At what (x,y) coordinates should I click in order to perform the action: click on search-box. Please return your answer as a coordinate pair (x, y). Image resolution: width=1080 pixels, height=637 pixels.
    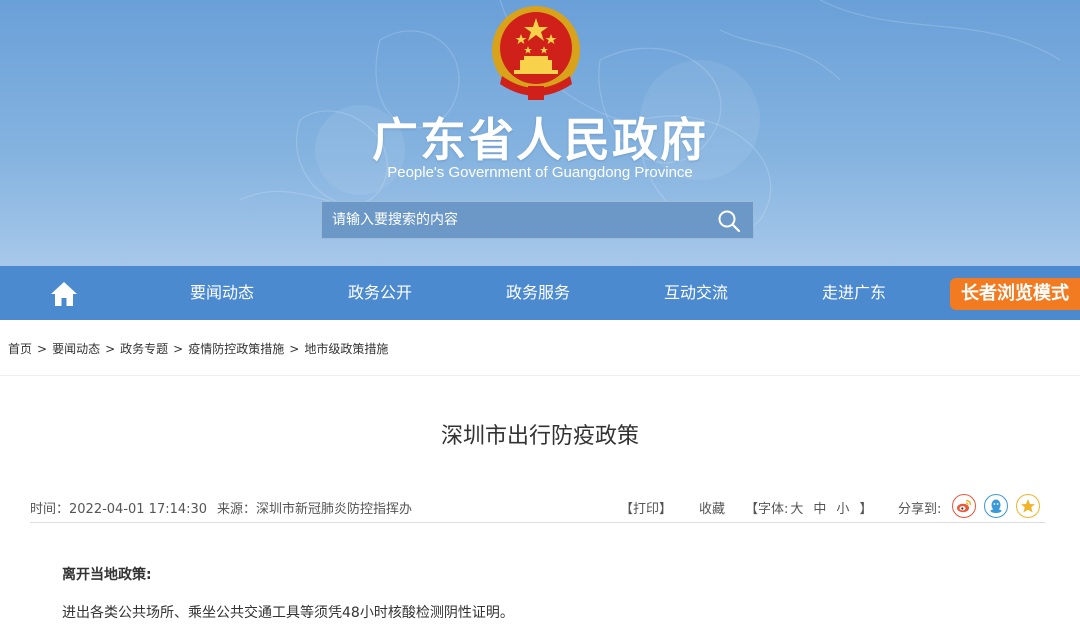
    Looking at the image, I should click on (537, 220).